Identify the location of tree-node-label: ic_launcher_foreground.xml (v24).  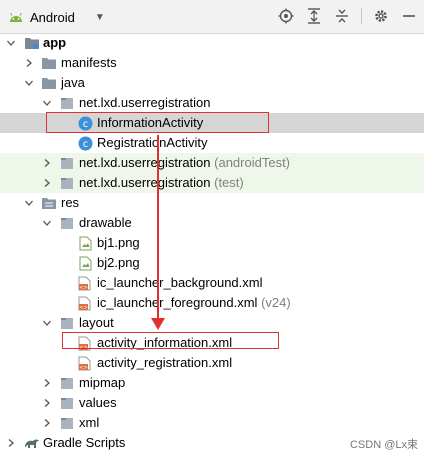
(194, 302).